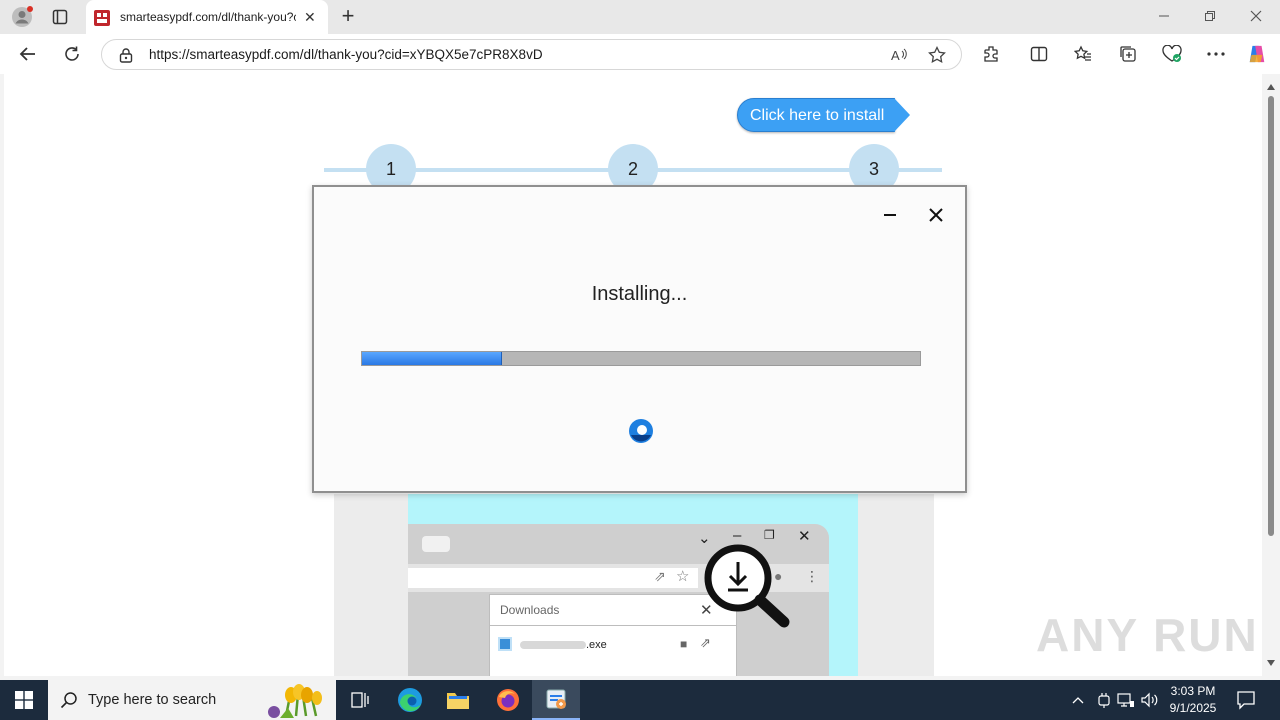 This screenshot has height=720, width=1280. Describe the element at coordinates (152, 700) in the screenshot. I see `search-placeholder: Type here to search` at that location.